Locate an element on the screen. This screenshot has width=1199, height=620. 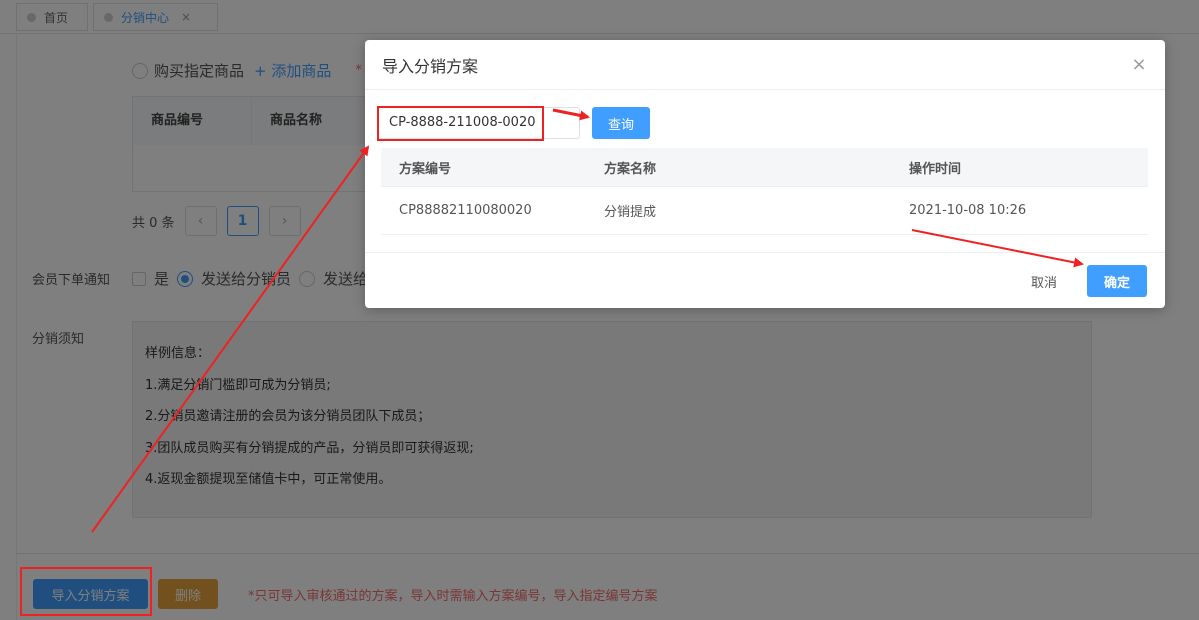
column-operation-time: 操作时间 is located at coordinates (935, 169).